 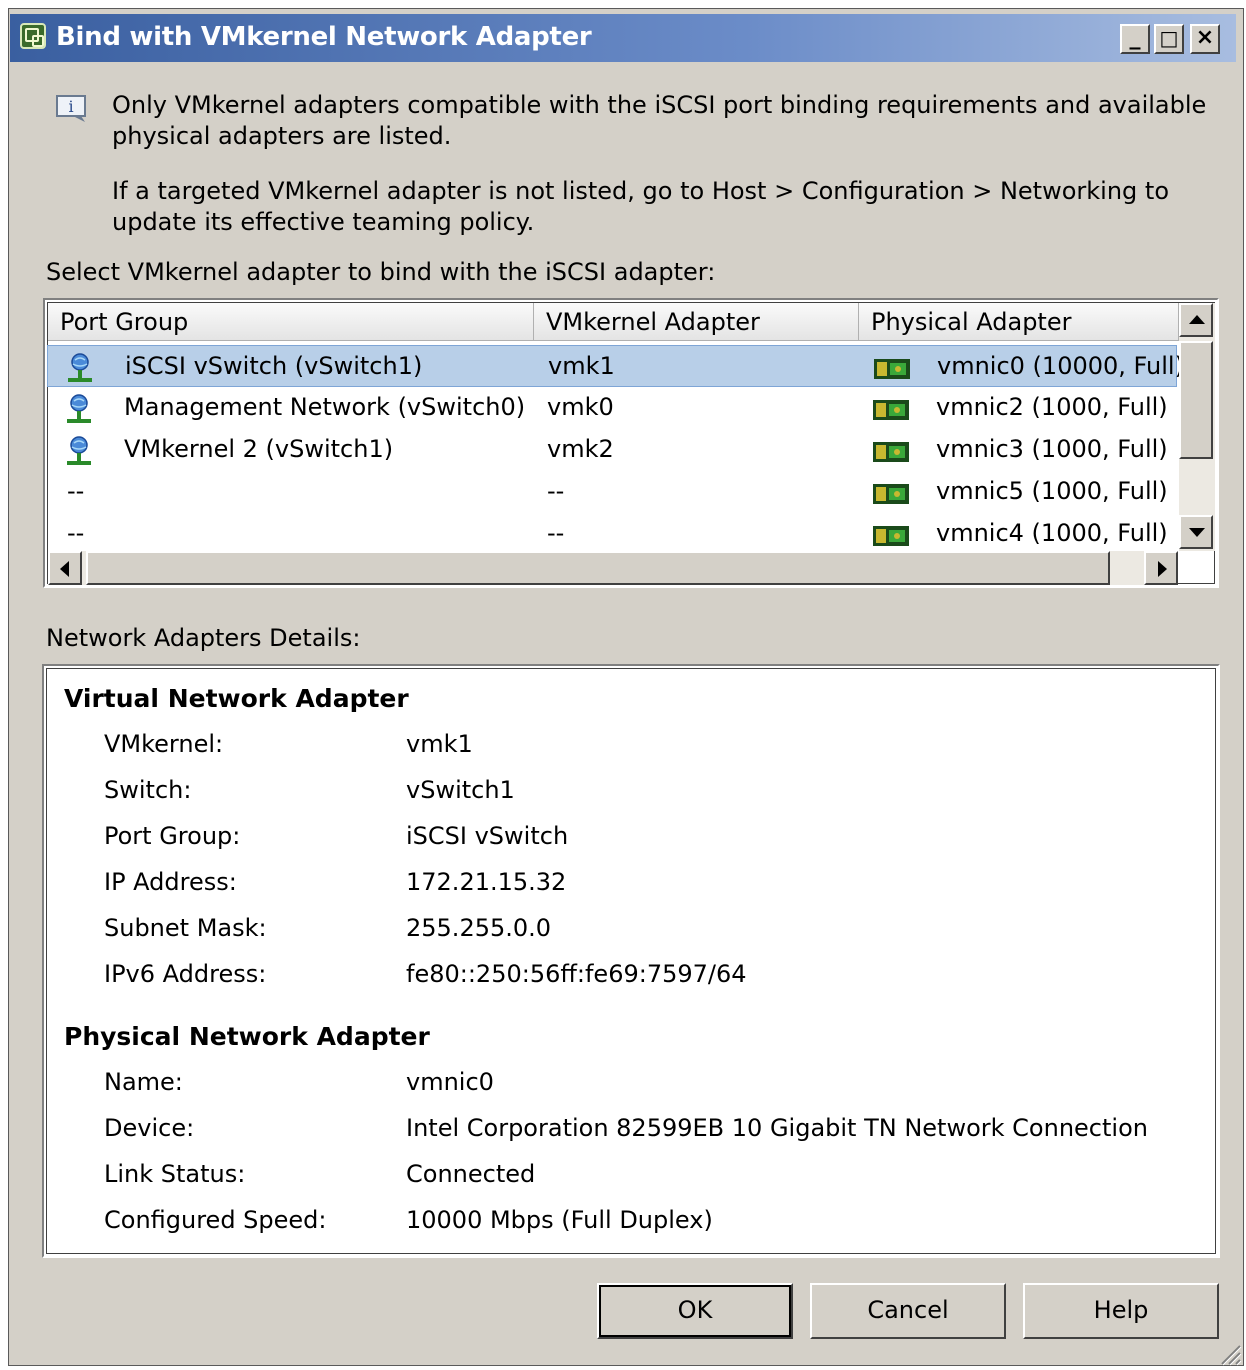 What do you see at coordinates (1169, 39) in the screenshot?
I see `maximize-button: □` at bounding box center [1169, 39].